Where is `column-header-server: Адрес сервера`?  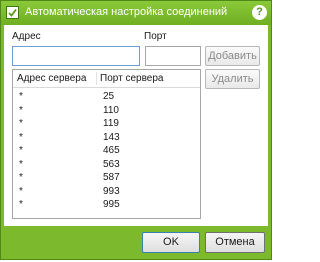
column-header-server: Адрес сервера is located at coordinates (51, 78).